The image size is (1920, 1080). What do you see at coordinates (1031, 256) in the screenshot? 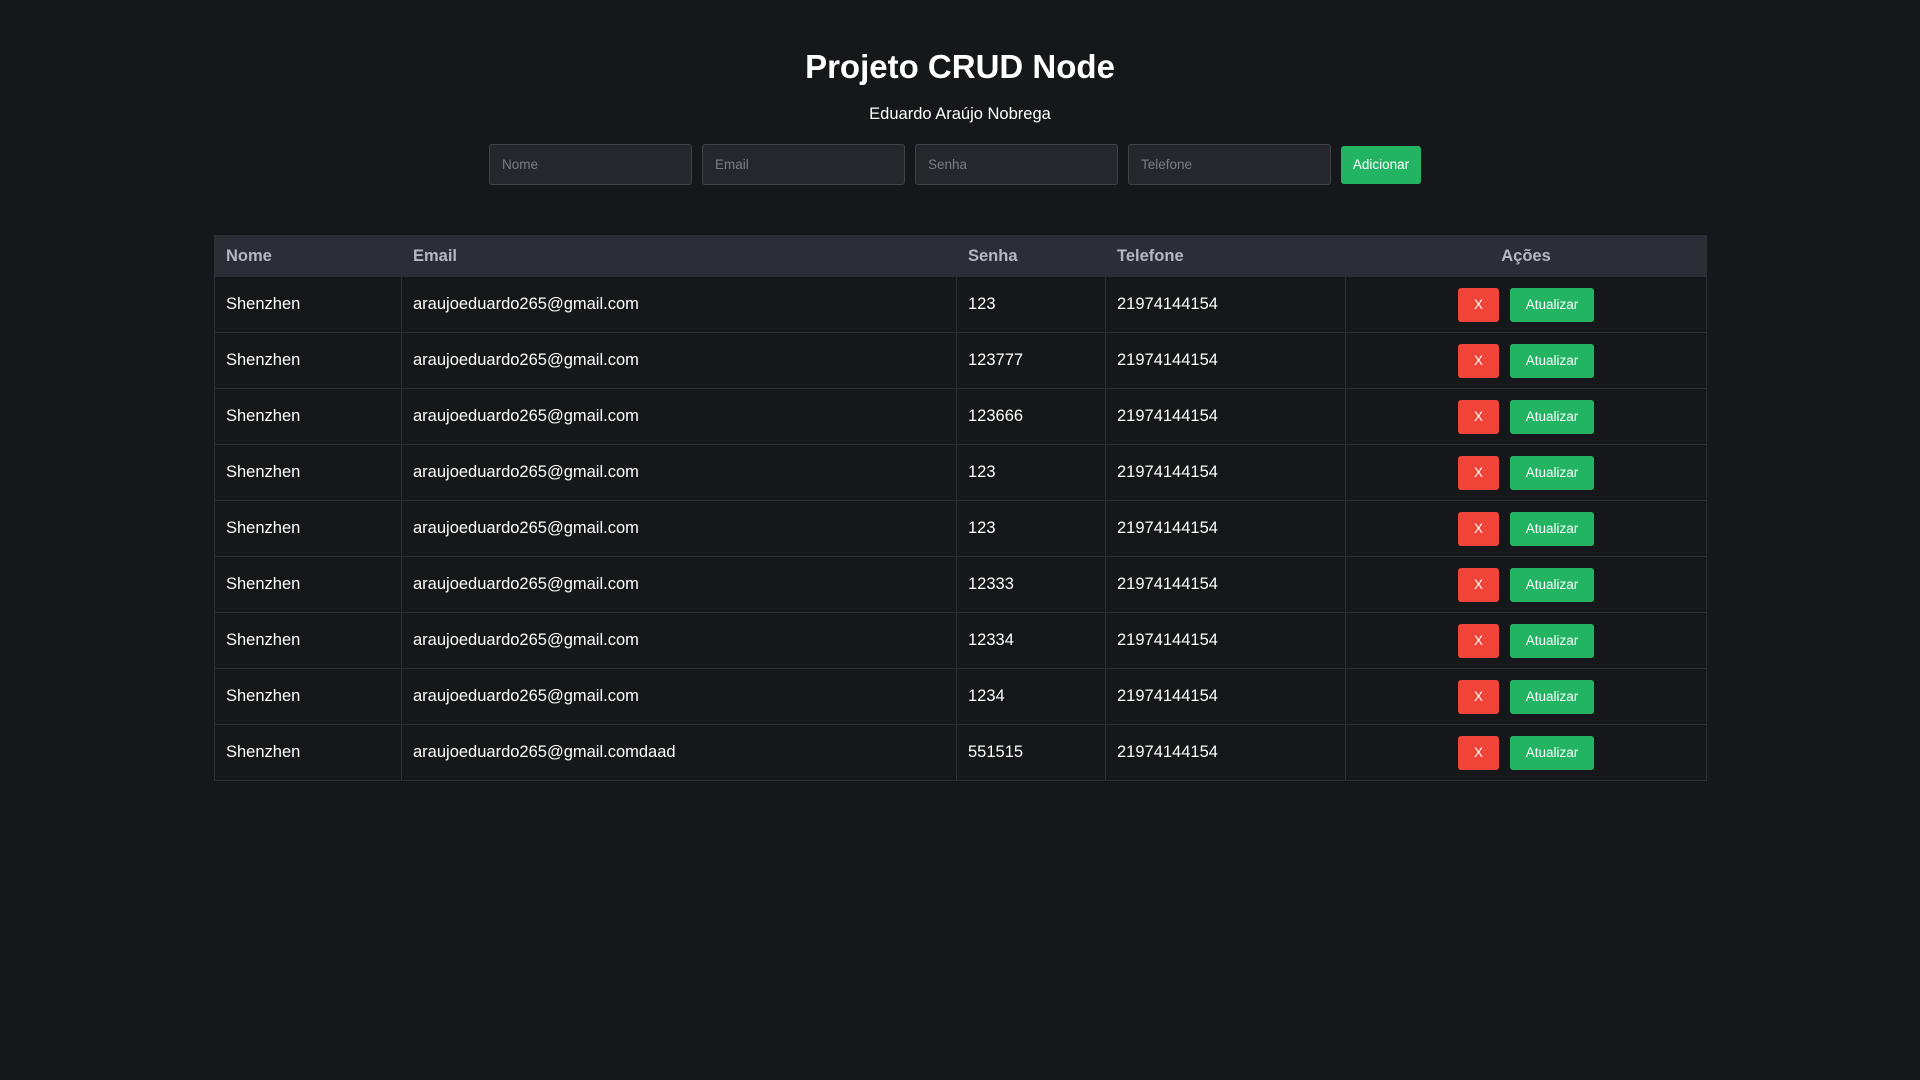
I see `column-header-senha: Senha` at bounding box center [1031, 256].